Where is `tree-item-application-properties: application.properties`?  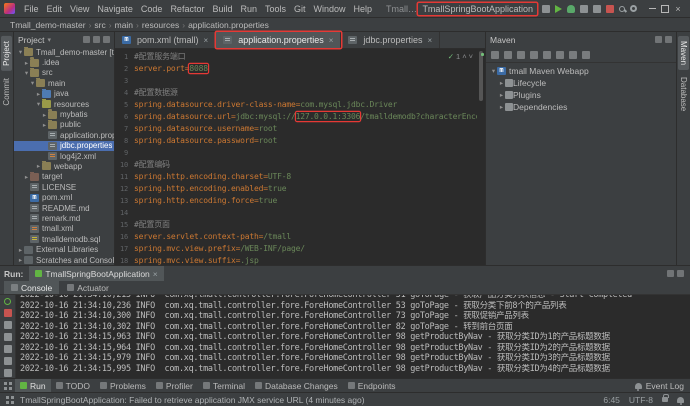 tree-item-application-properties: application.properties is located at coordinates (64, 135).